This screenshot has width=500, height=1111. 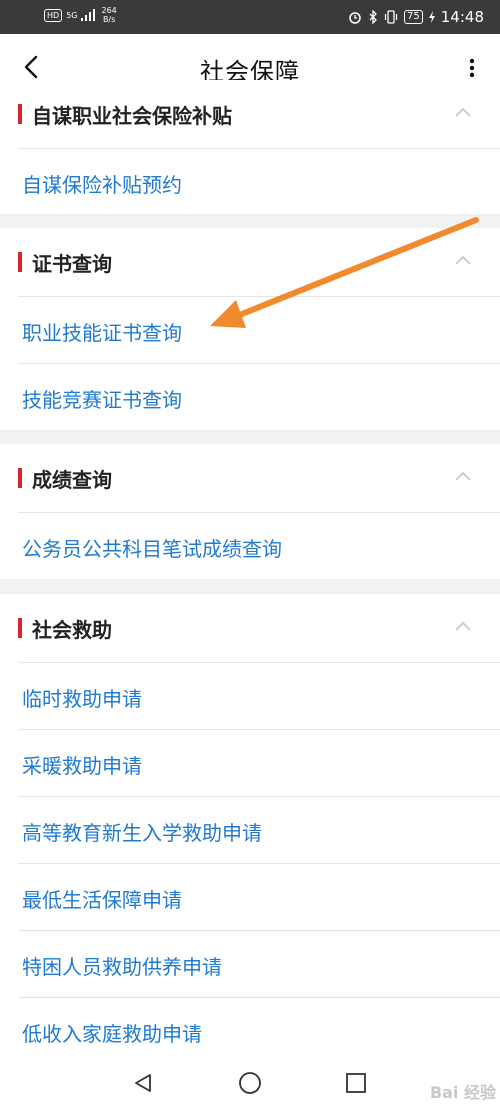 What do you see at coordinates (413, 17) in the screenshot?
I see `battery-level: 75` at bounding box center [413, 17].